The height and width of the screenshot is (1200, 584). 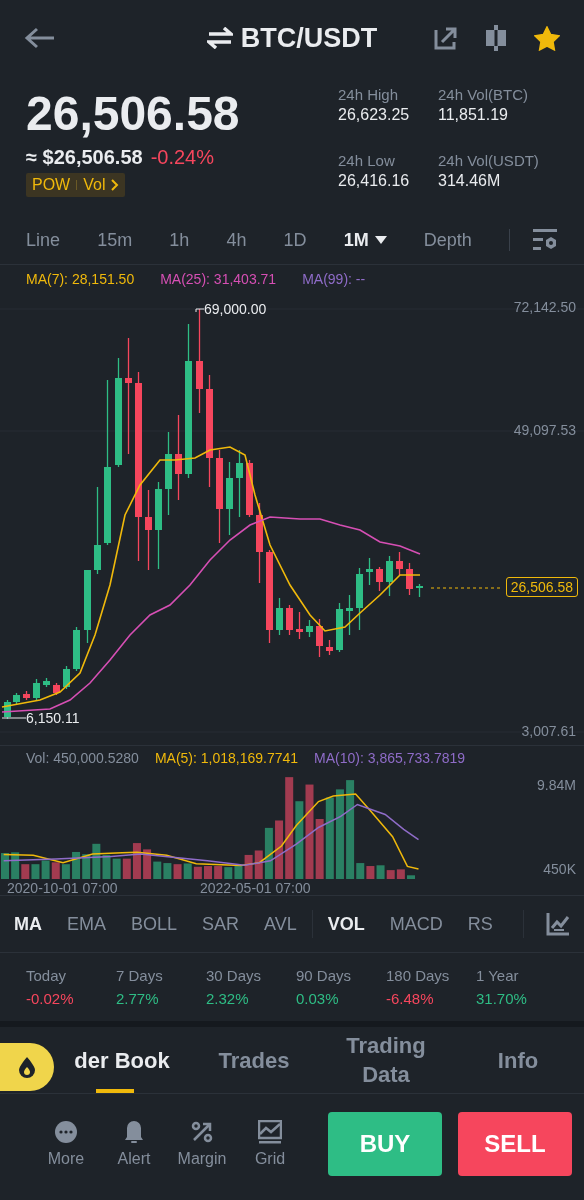 I want to click on interval-tab: 1M, so click(x=365, y=240).